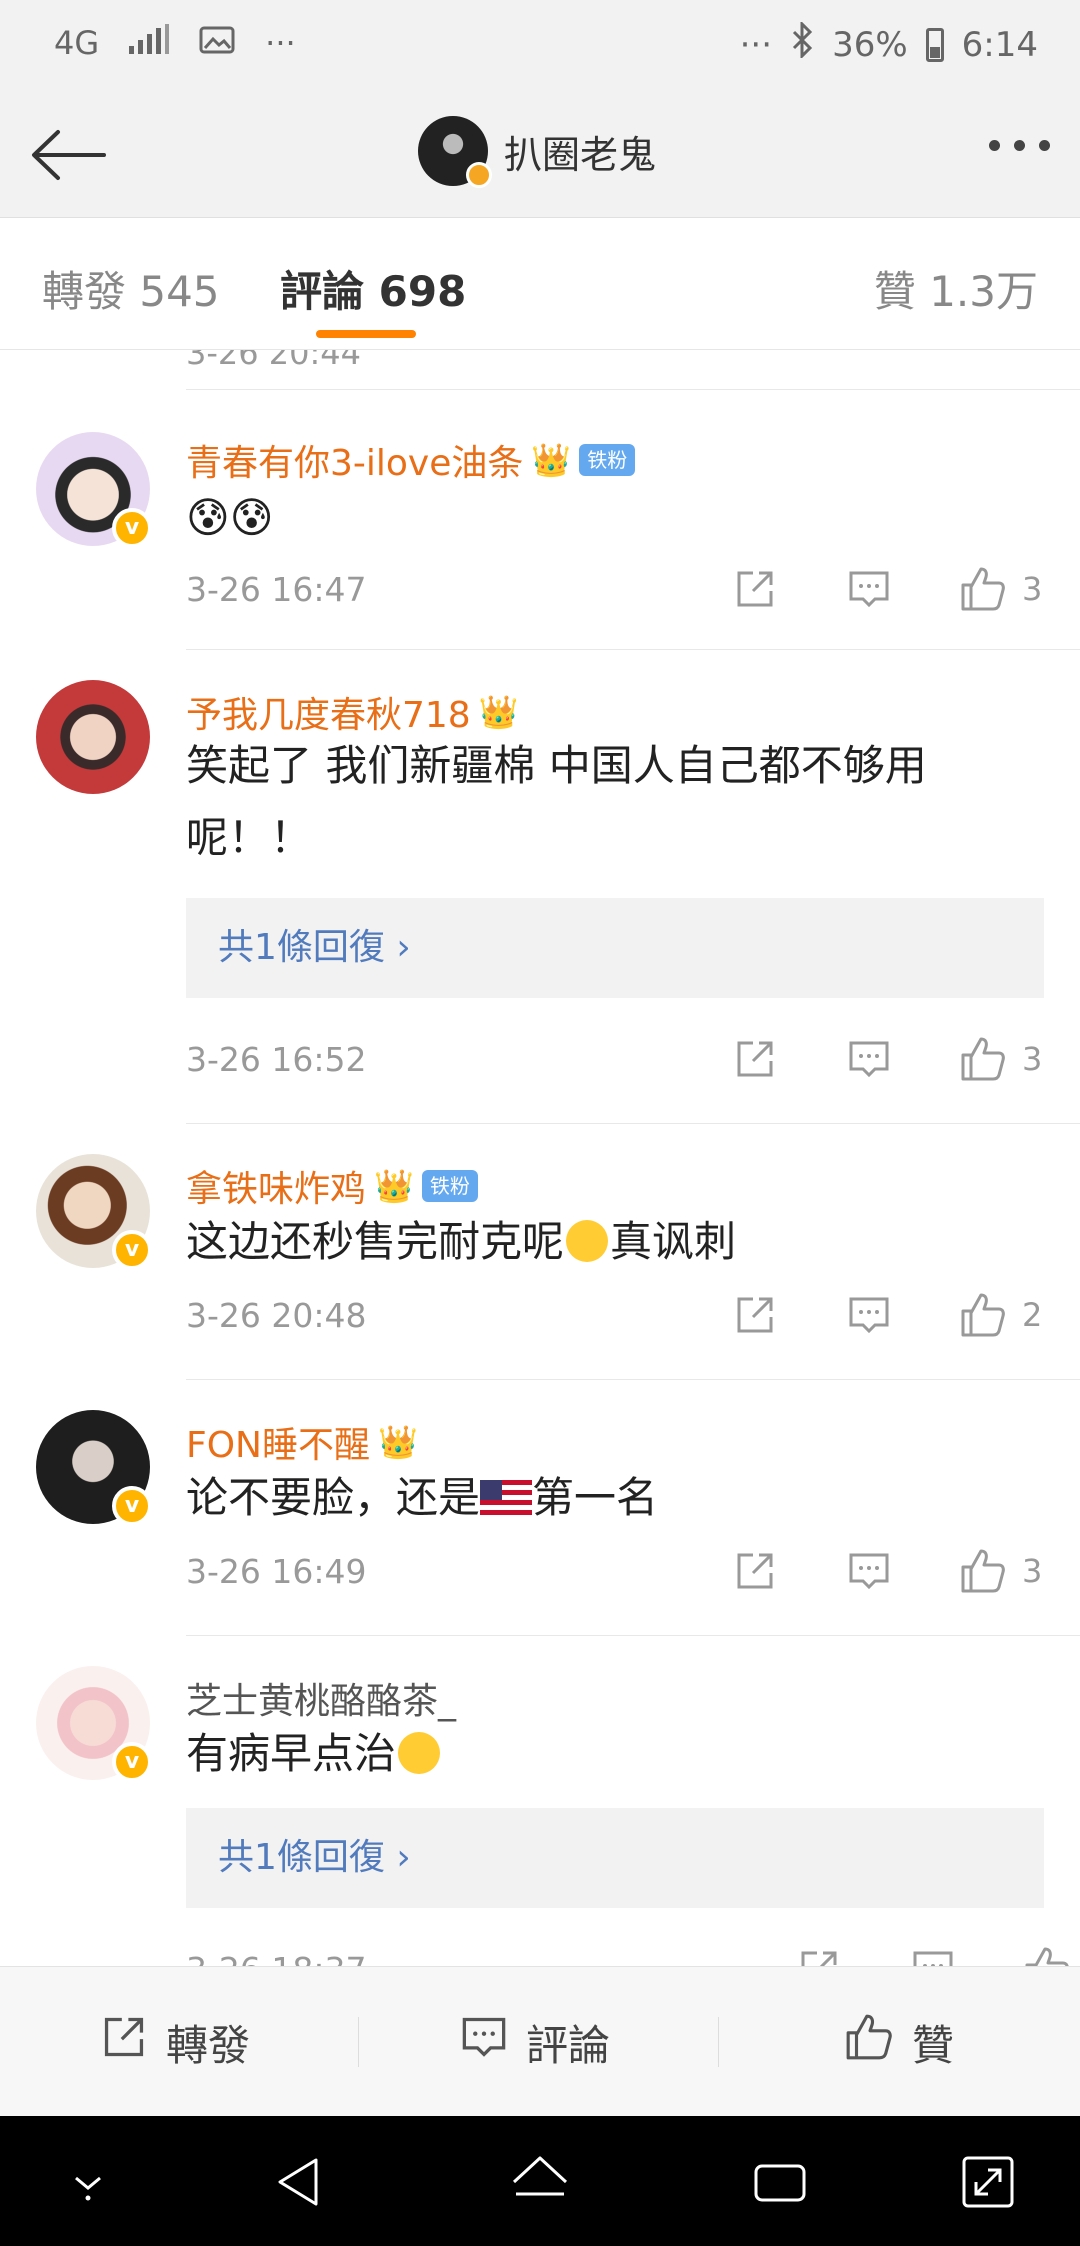 Image resolution: width=1080 pixels, height=2246 pixels. I want to click on image-icon, so click(217, 43).